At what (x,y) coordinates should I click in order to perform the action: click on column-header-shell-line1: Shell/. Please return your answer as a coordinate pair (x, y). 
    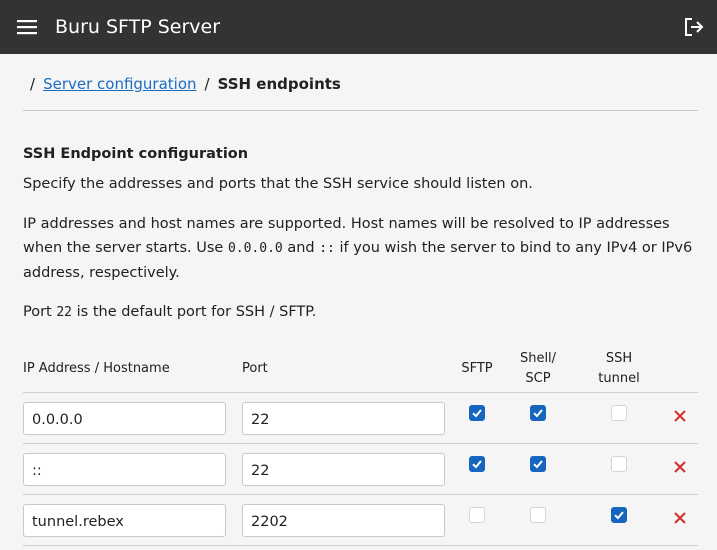
    Looking at the image, I should click on (538, 358).